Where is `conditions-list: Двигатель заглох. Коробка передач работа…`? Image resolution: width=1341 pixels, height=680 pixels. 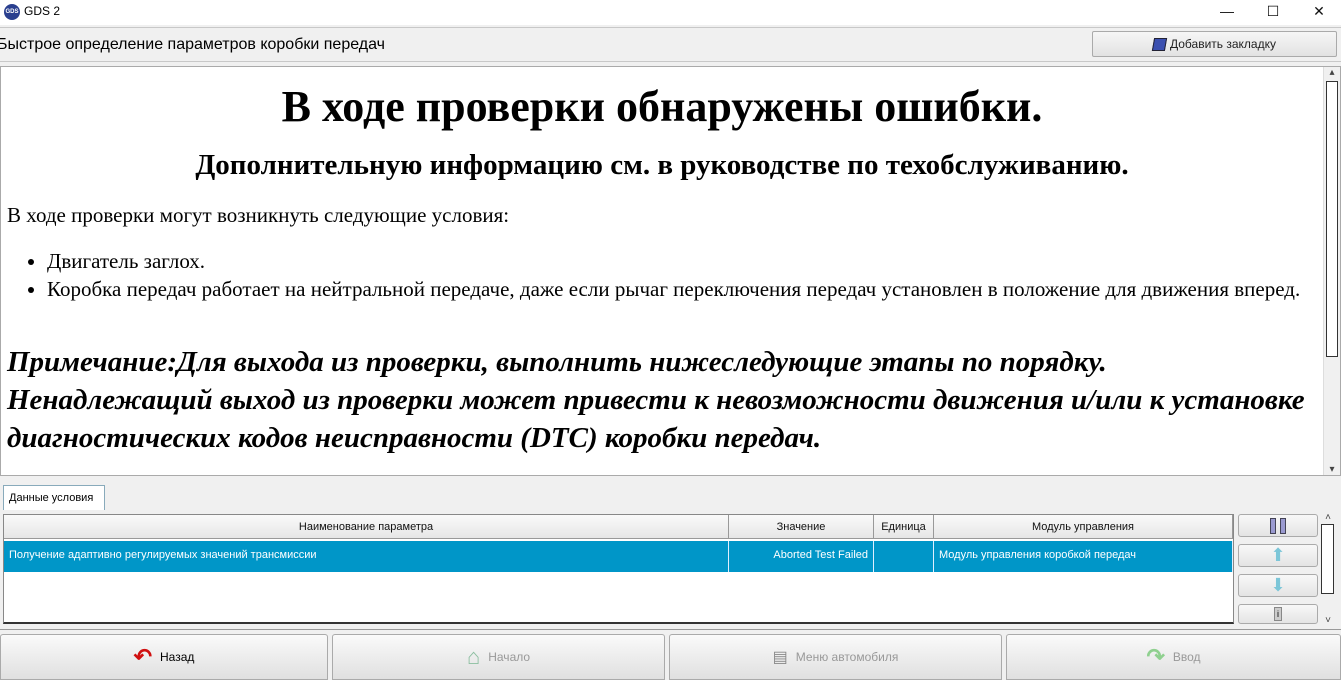
conditions-list: Двигатель заглох. Коробка передач работа… is located at coordinates (682, 275).